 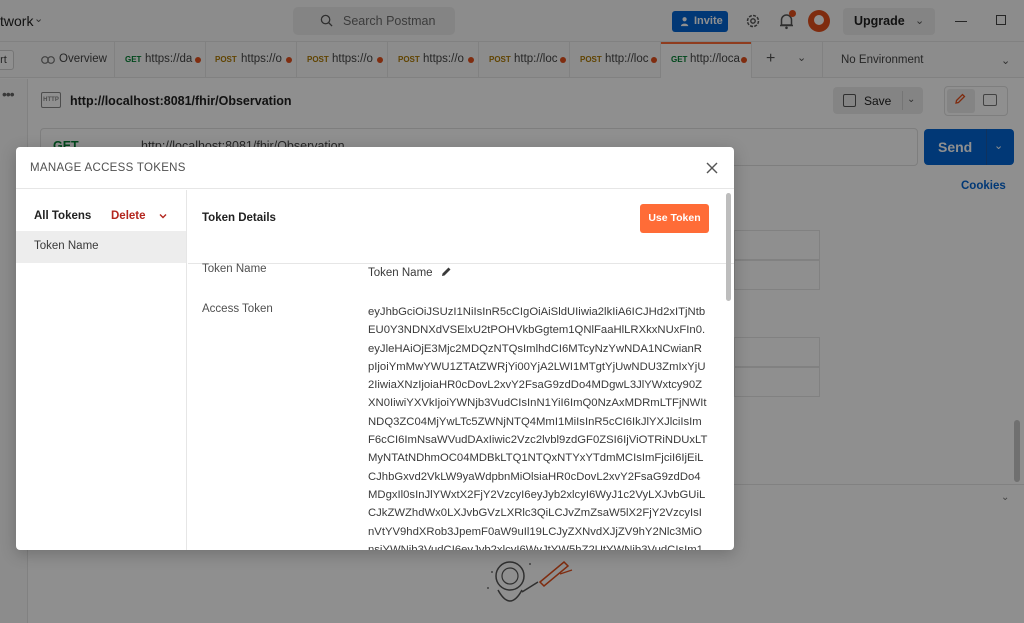 What do you see at coordinates (101, 370) in the screenshot?
I see `tokens-list-pane: All Tokens Delete Token Name` at bounding box center [101, 370].